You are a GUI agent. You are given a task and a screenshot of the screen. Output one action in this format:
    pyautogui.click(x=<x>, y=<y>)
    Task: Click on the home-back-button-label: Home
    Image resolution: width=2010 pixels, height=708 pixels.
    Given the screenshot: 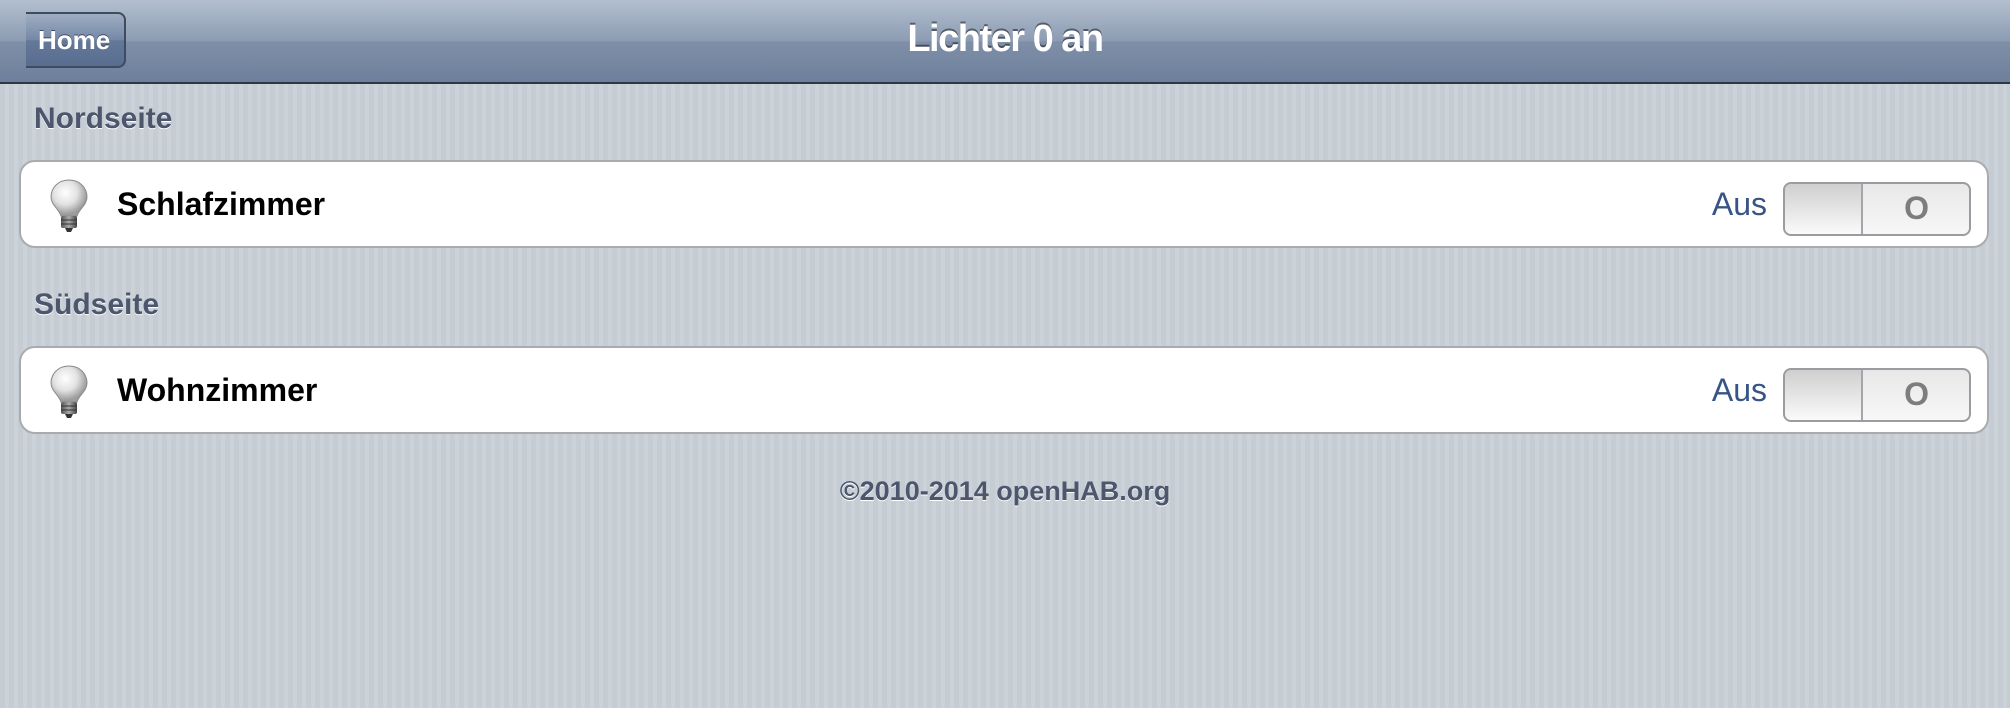 What is the action you would take?
    pyautogui.click(x=74, y=40)
    